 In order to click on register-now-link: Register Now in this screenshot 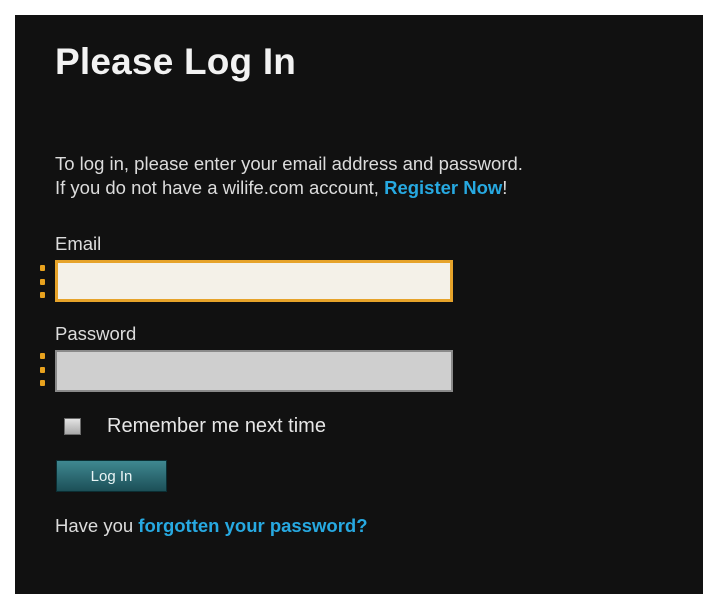, I will do `click(443, 187)`.